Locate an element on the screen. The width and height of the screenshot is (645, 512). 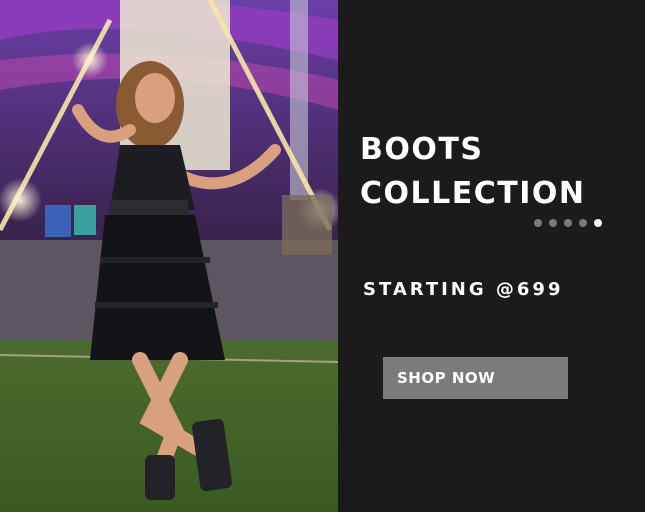
heading-line-1: BOOTS is located at coordinates (422, 149).